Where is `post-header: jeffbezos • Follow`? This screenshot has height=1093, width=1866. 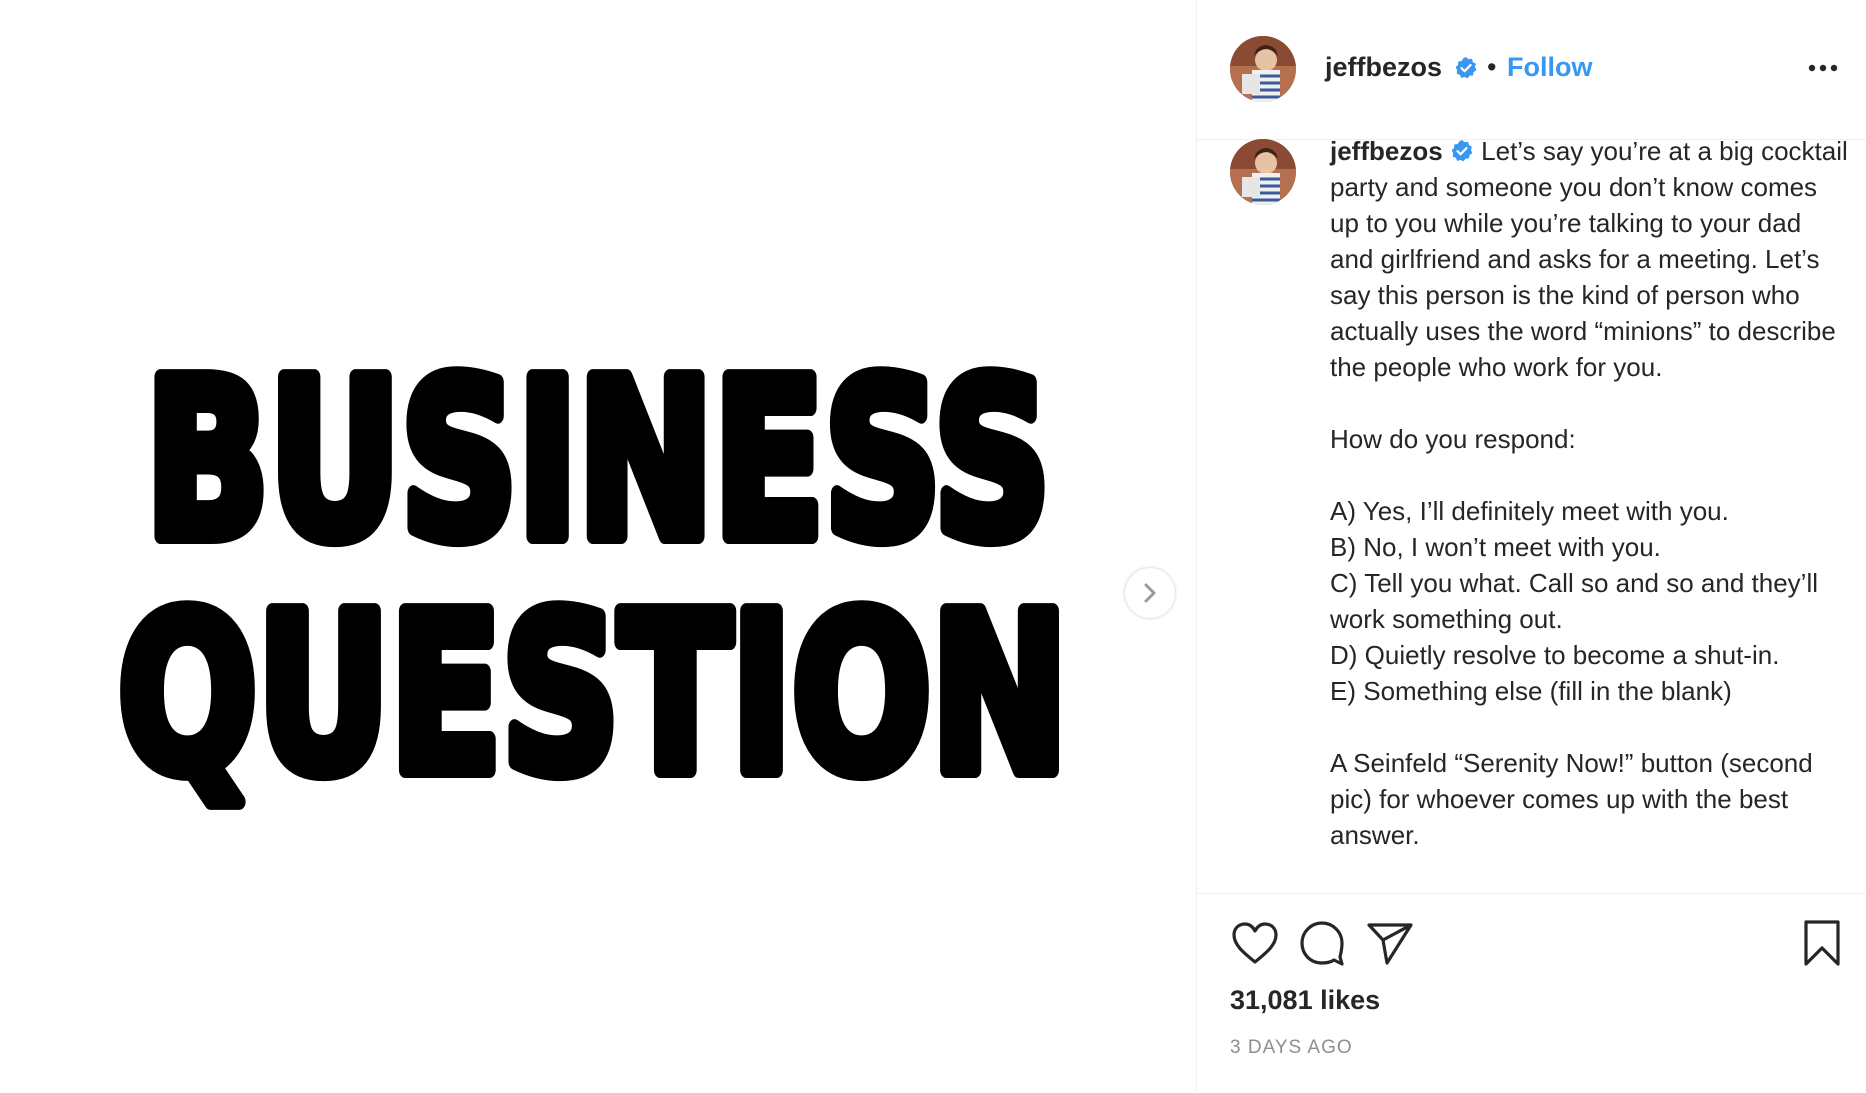 post-header: jeffbezos • Follow is located at coordinates (1531, 70).